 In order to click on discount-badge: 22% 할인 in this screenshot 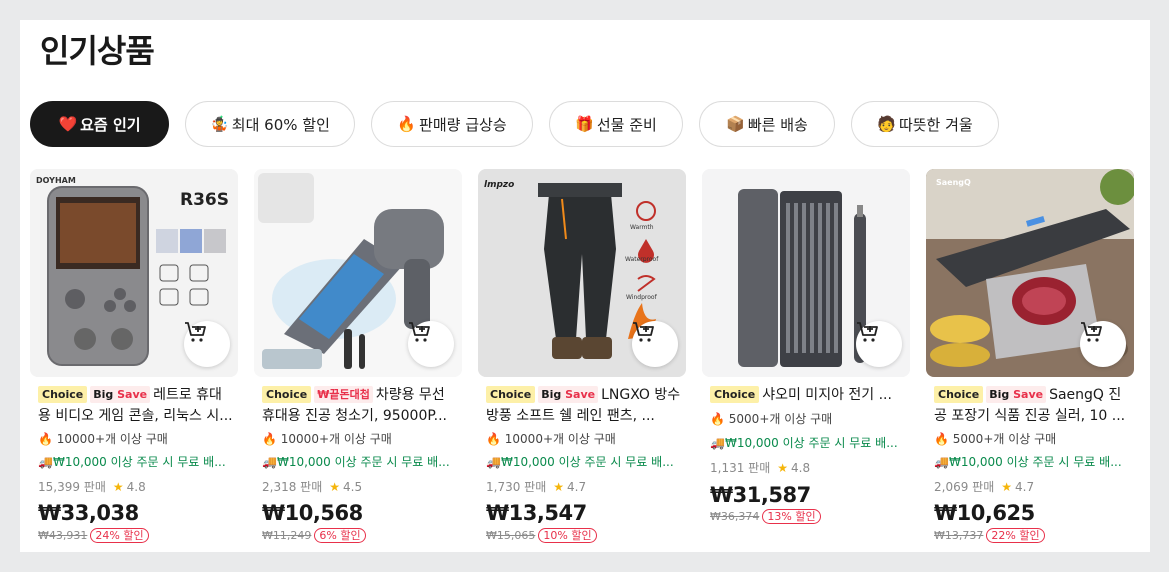, I will do `click(1015, 535)`.